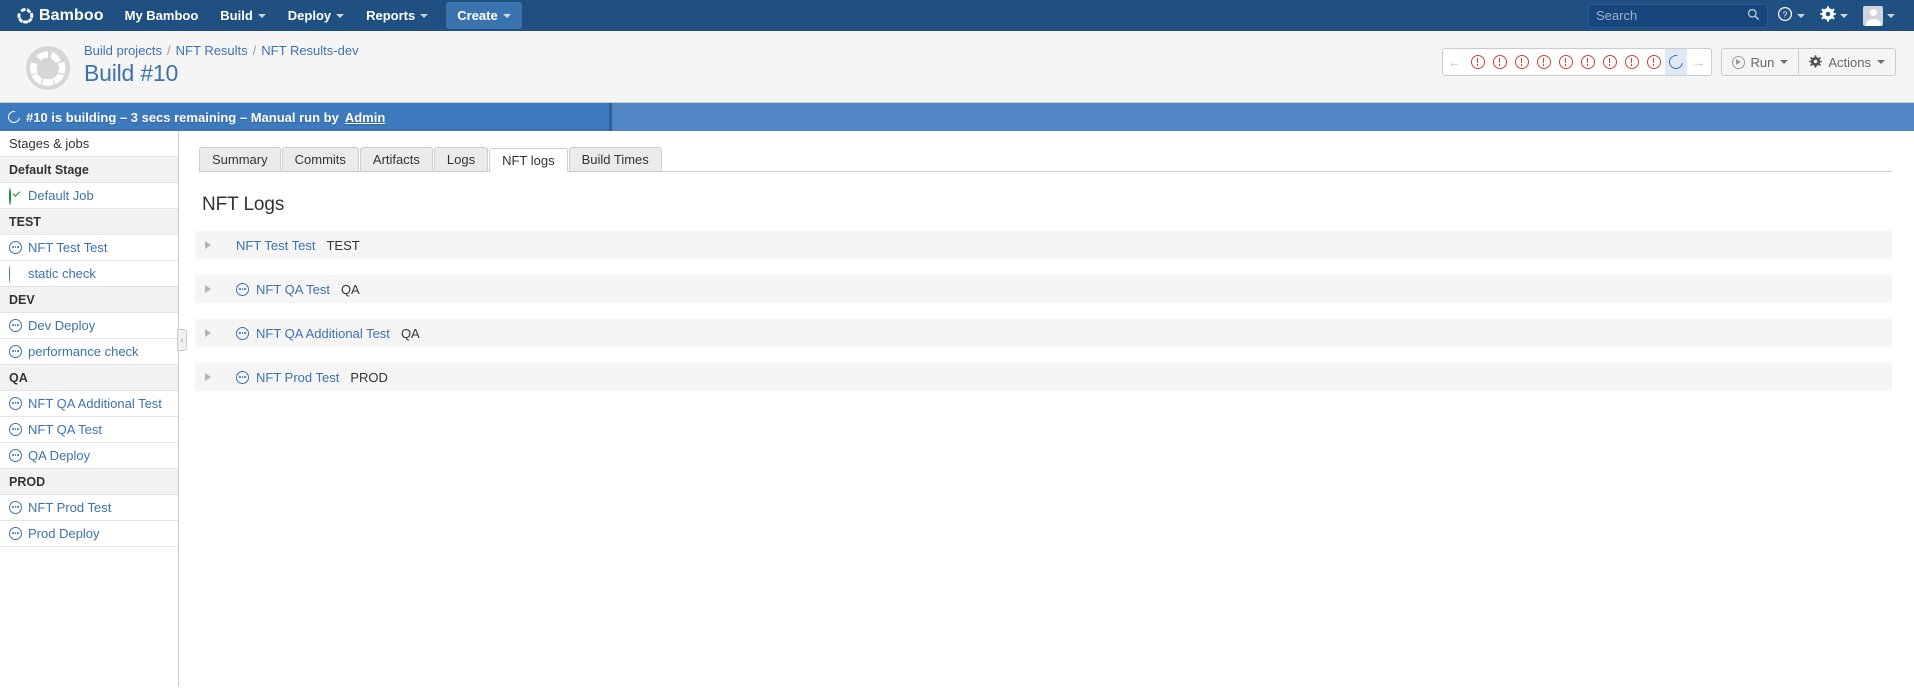 Image resolution: width=1914 pixels, height=698 pixels. I want to click on log-row-env: PROD, so click(369, 377).